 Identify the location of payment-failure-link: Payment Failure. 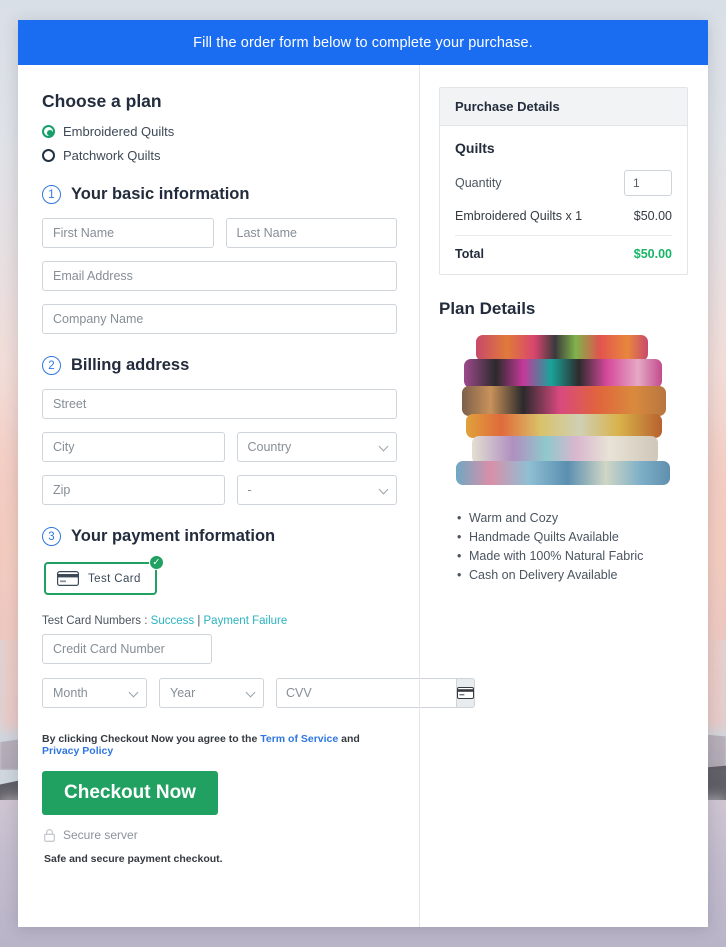
(246, 621).